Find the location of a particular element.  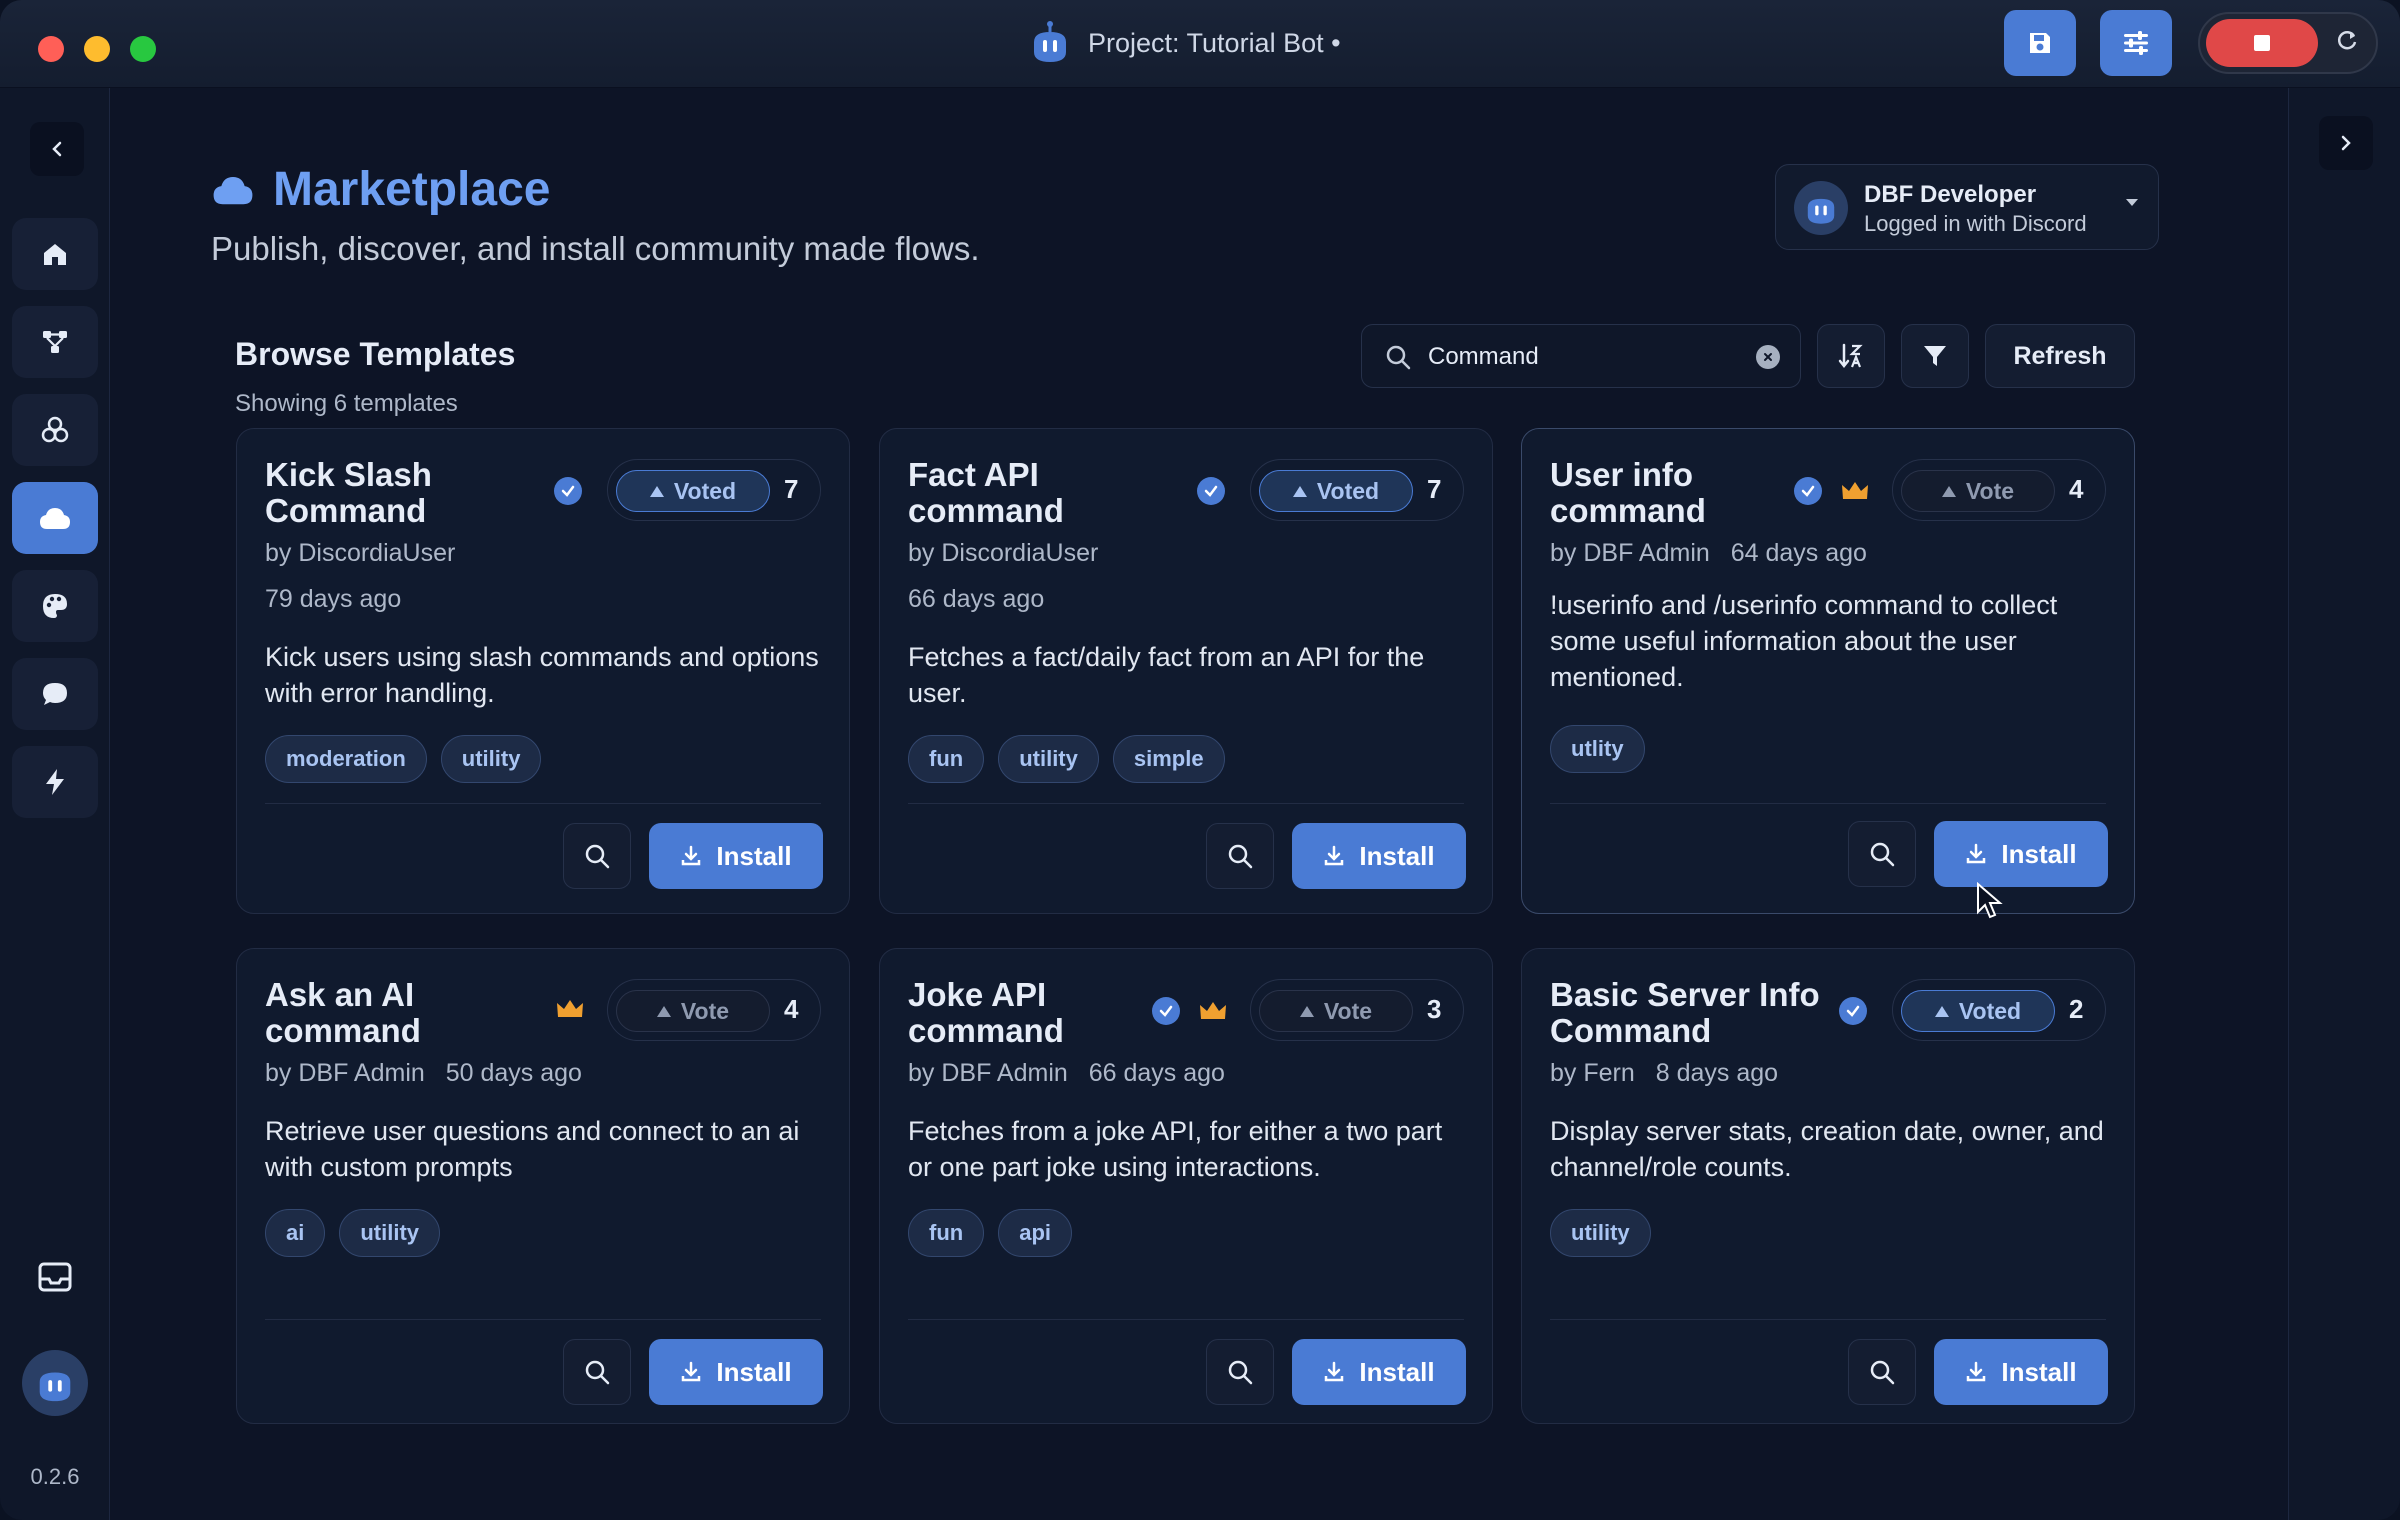

install-label: Install is located at coordinates (1397, 855).